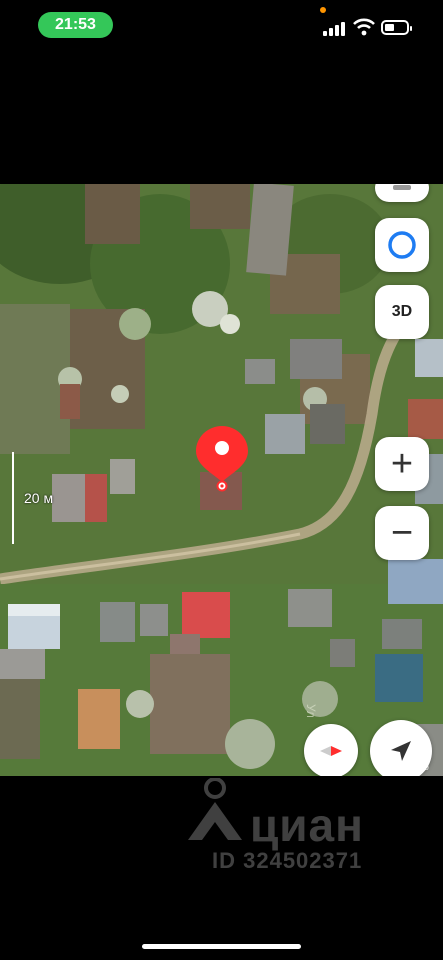  What do you see at coordinates (311, 711) in the screenshot?
I see `street-label: Ул` at bounding box center [311, 711].